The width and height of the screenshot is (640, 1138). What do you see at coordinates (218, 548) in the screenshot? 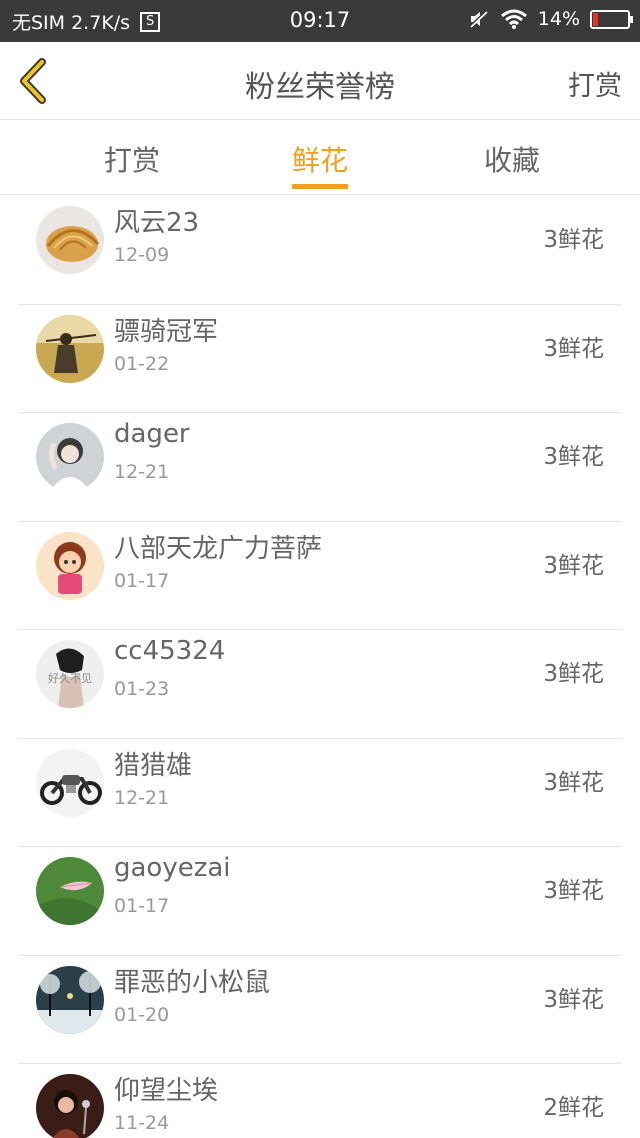
I see `fan-name: 八部天龙广力菩萨` at bounding box center [218, 548].